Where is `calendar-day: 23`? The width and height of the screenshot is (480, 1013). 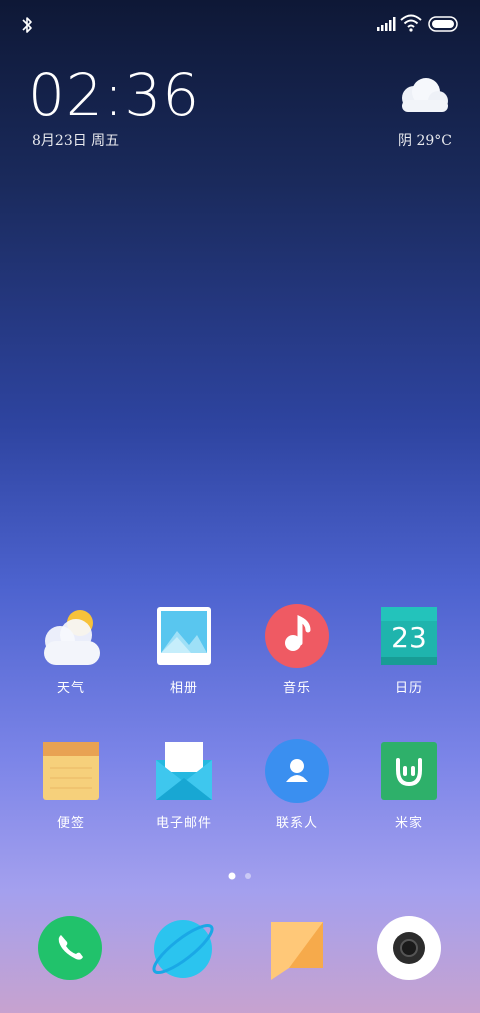 calendar-day: 23 is located at coordinates (409, 637).